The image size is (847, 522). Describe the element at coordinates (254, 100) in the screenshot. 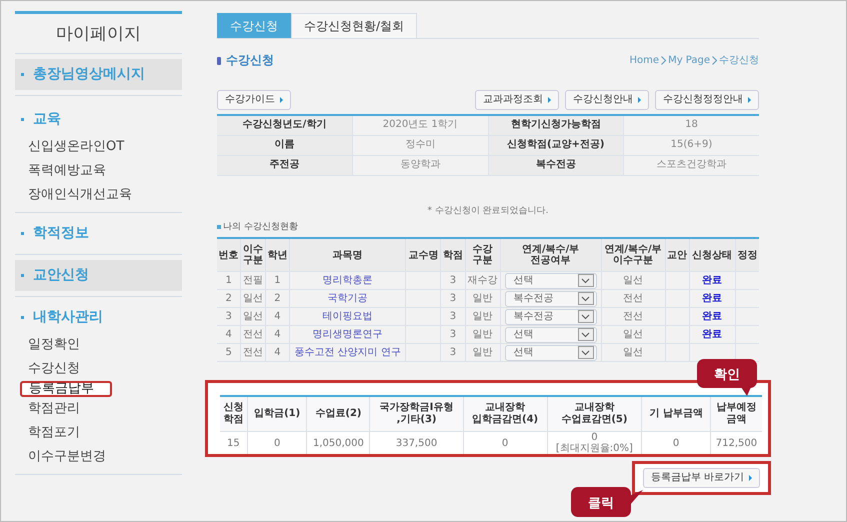

I see `guide-button: 수강가이드` at that location.